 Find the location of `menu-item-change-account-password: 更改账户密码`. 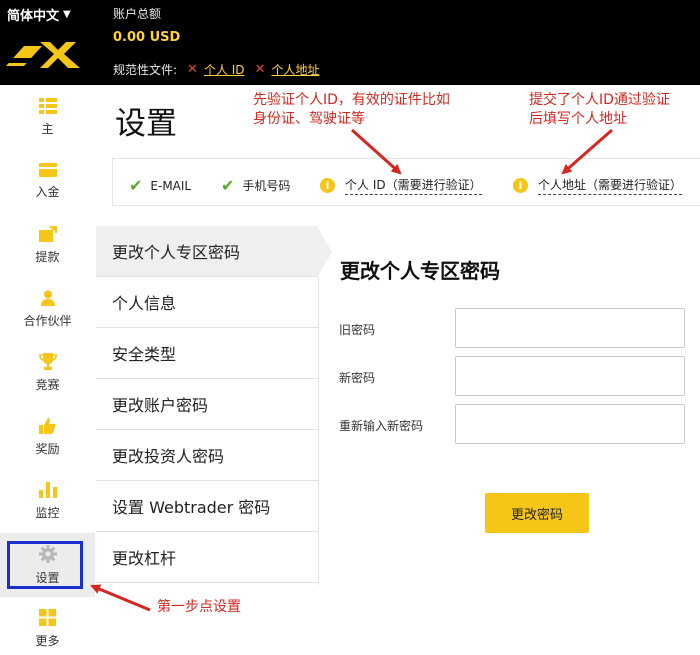

menu-item-change-account-password: 更改账户密码 is located at coordinates (207, 404).